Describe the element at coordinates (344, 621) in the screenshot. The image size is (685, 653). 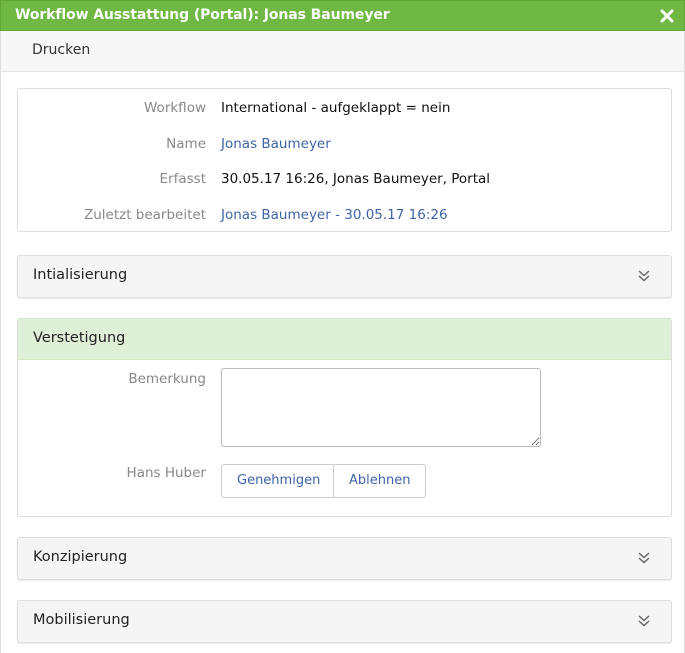
I see `section-mobilisierung: Mobilisierung` at that location.